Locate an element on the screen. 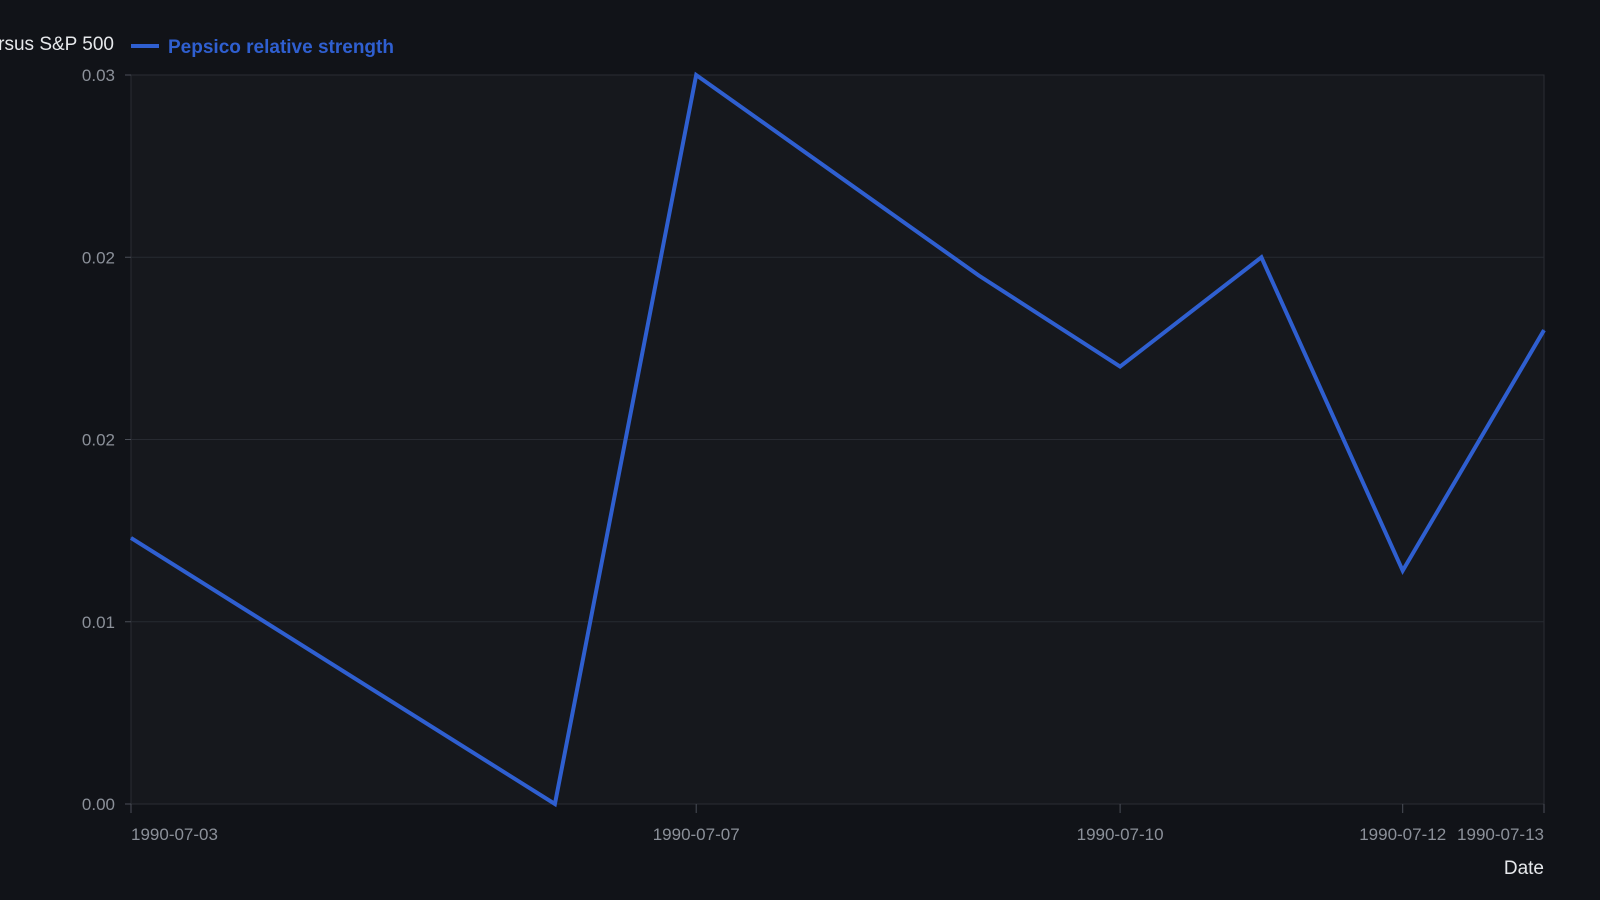 The width and height of the screenshot is (1600, 900). x-tick-label: 1990-07-03 is located at coordinates (174, 834).